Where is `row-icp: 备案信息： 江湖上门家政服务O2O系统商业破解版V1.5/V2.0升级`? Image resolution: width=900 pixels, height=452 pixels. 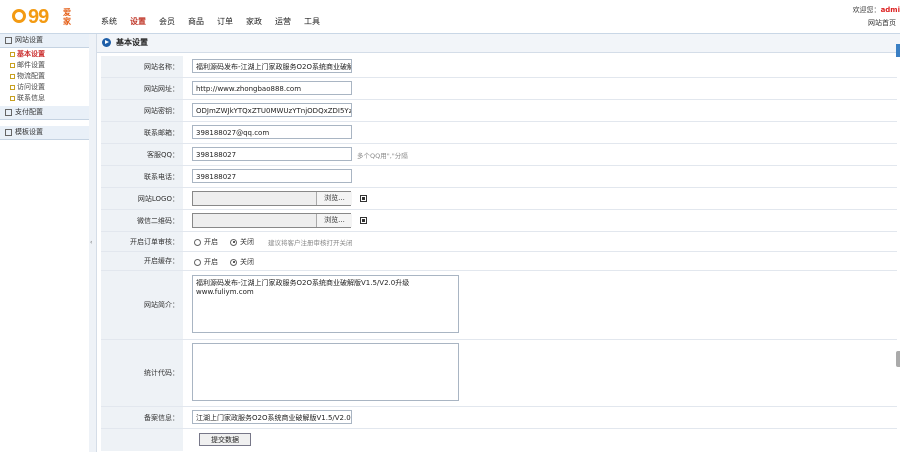
row-icp: 备案信息： 江湖上门家政服务O2O系统商业破解版V1.5/V2.0升级 is located at coordinates (499, 418).